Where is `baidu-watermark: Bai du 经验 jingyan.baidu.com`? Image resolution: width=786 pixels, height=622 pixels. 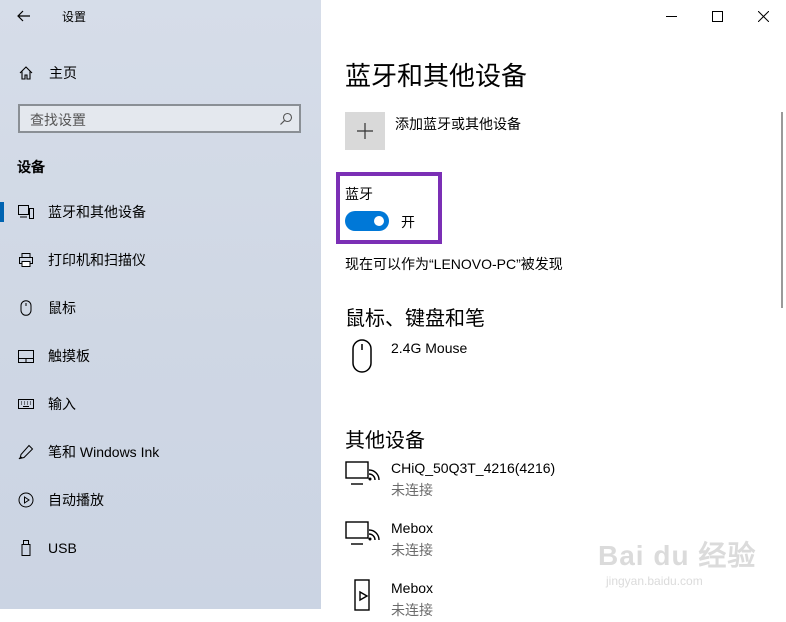
baidu-watermark: Bai du 经验 jingyan.baidu.com is located at coordinates (684, 565).